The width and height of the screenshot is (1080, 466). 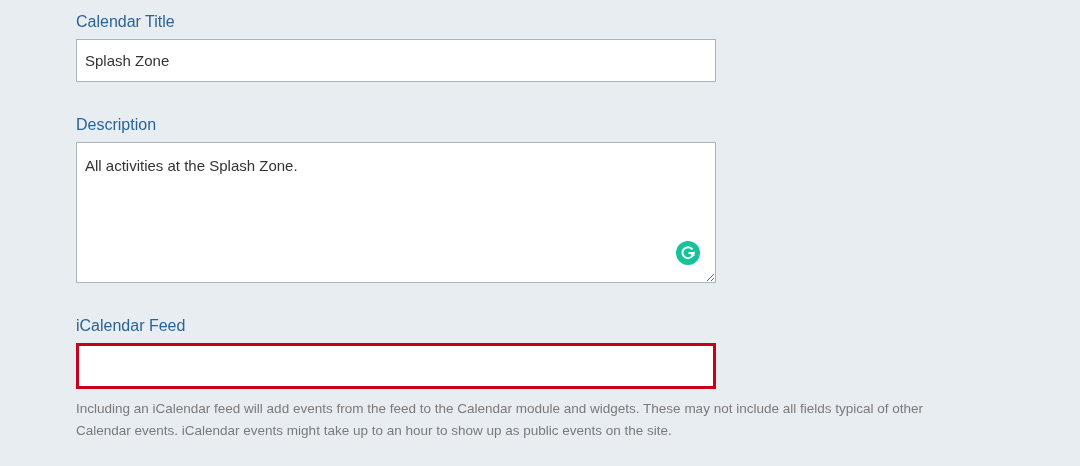 I want to click on text-field, so click(x=396, y=366).